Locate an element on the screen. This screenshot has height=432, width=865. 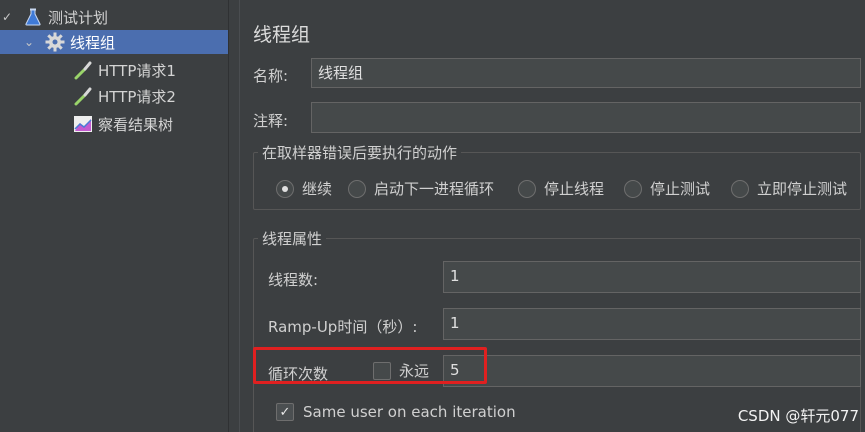
rampup-label: Ramp-Up时间（秒）: is located at coordinates (343, 327).